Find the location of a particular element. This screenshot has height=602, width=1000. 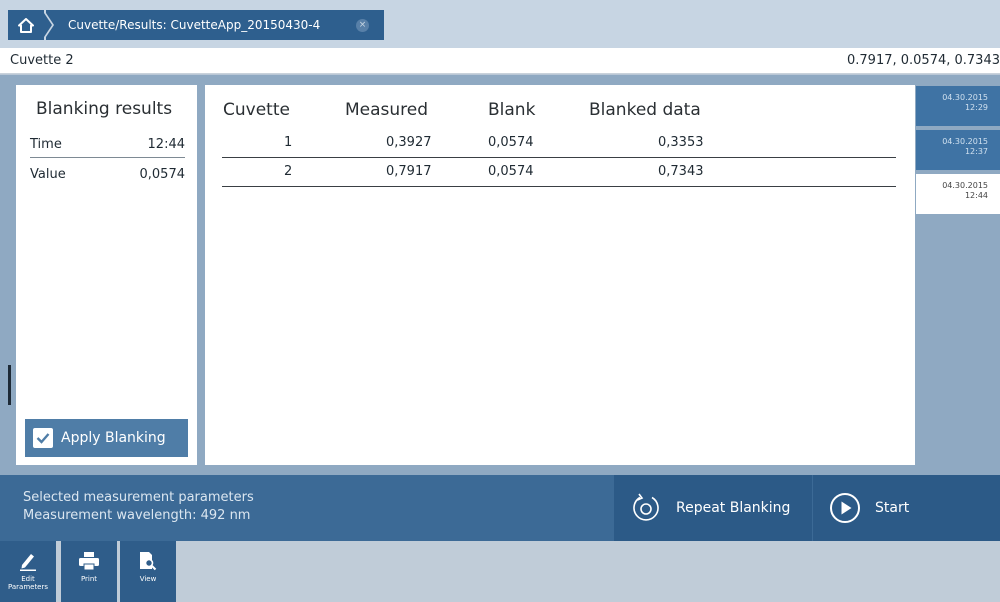

cuvette-values: 0.7917, 0.0574, 0.7343 is located at coordinates (923, 60).